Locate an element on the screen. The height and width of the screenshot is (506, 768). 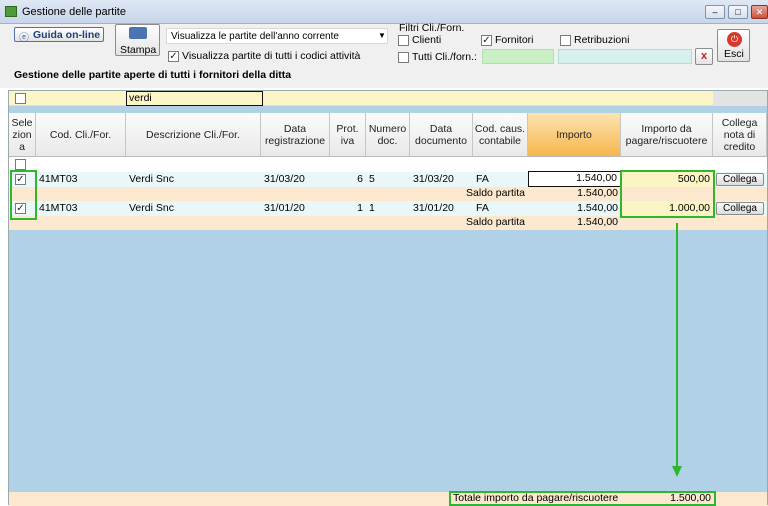
exit-button: ⏻ Esci is located at coordinates (733, 45).